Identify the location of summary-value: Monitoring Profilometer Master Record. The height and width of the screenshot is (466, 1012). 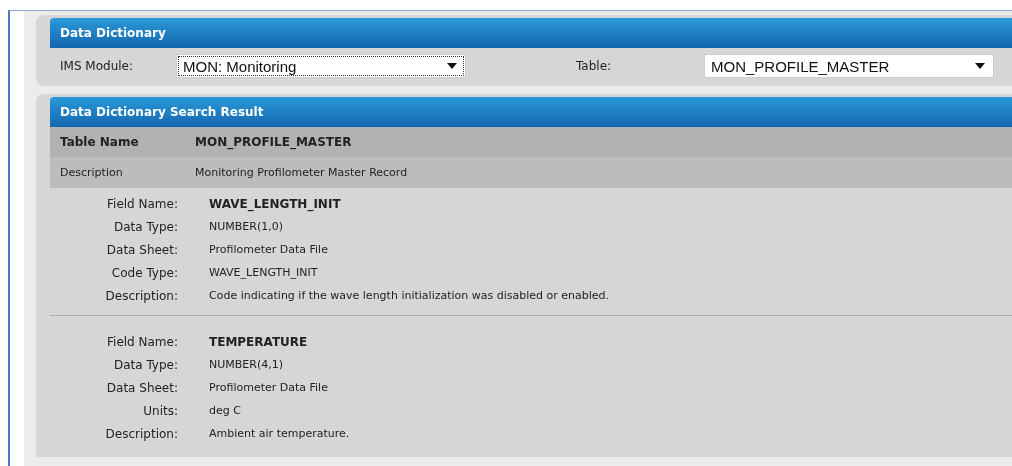
(301, 172).